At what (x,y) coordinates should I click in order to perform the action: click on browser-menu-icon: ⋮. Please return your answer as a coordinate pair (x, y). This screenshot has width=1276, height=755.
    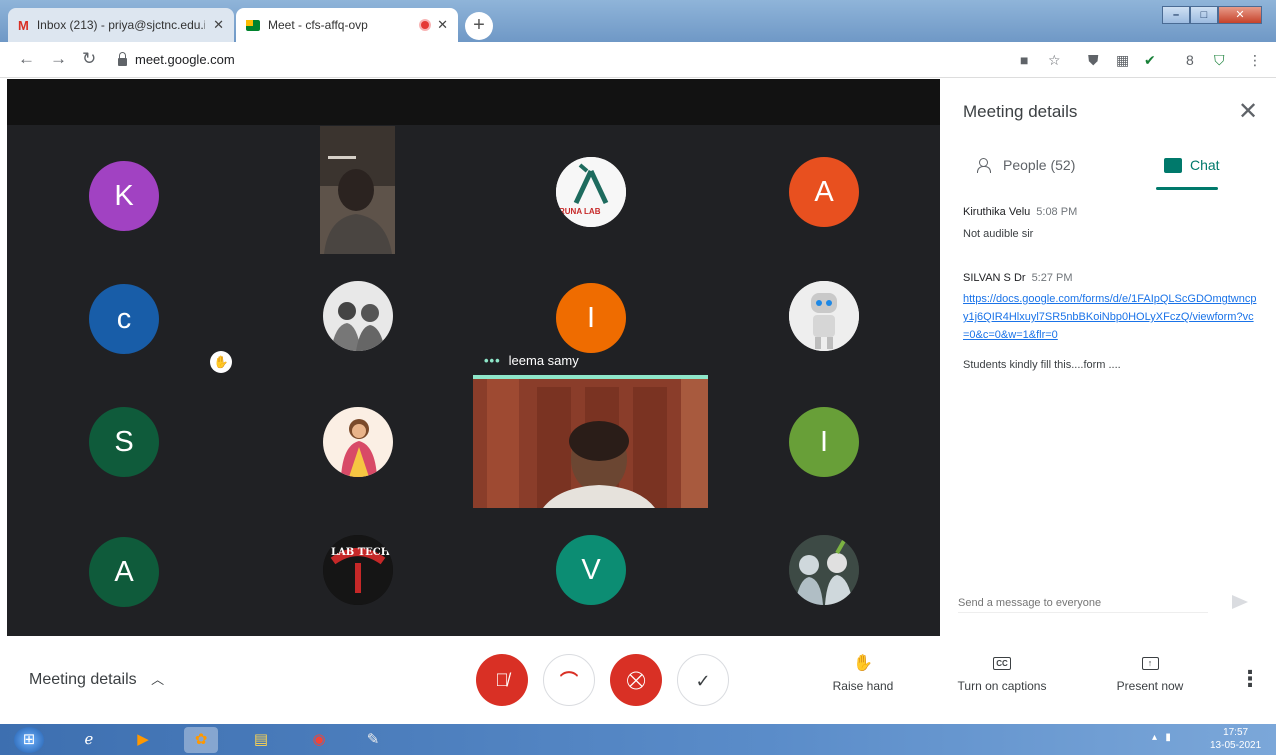
    Looking at the image, I should click on (1255, 60).